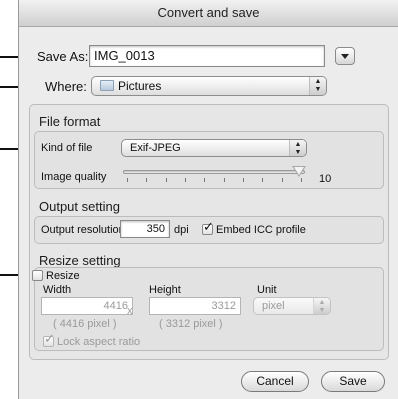 This screenshot has width=398, height=399. What do you see at coordinates (325, 179) in the screenshot?
I see `image-quality-value: 10` at bounding box center [325, 179].